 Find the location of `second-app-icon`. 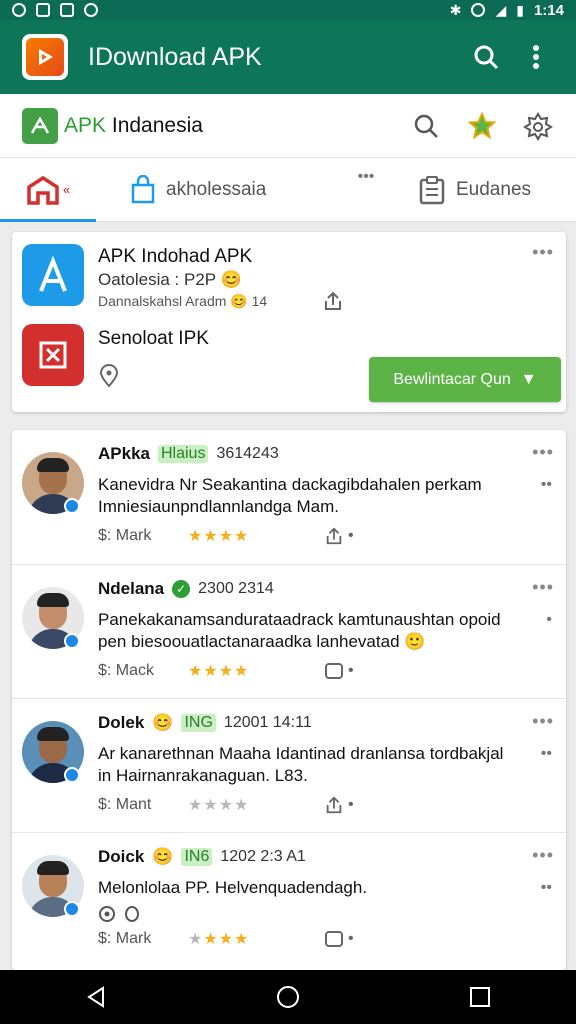

second-app-icon is located at coordinates (53, 355).